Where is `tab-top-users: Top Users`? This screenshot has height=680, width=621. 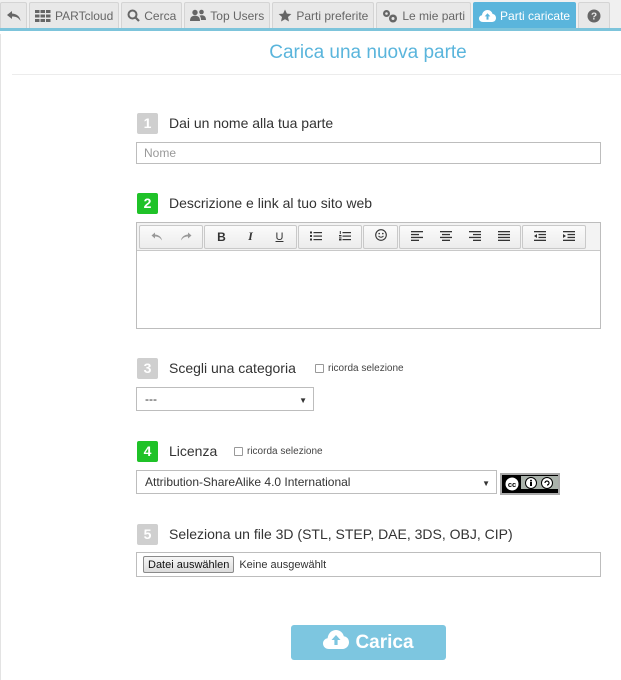
tab-top-users: Top Users is located at coordinates (227, 15).